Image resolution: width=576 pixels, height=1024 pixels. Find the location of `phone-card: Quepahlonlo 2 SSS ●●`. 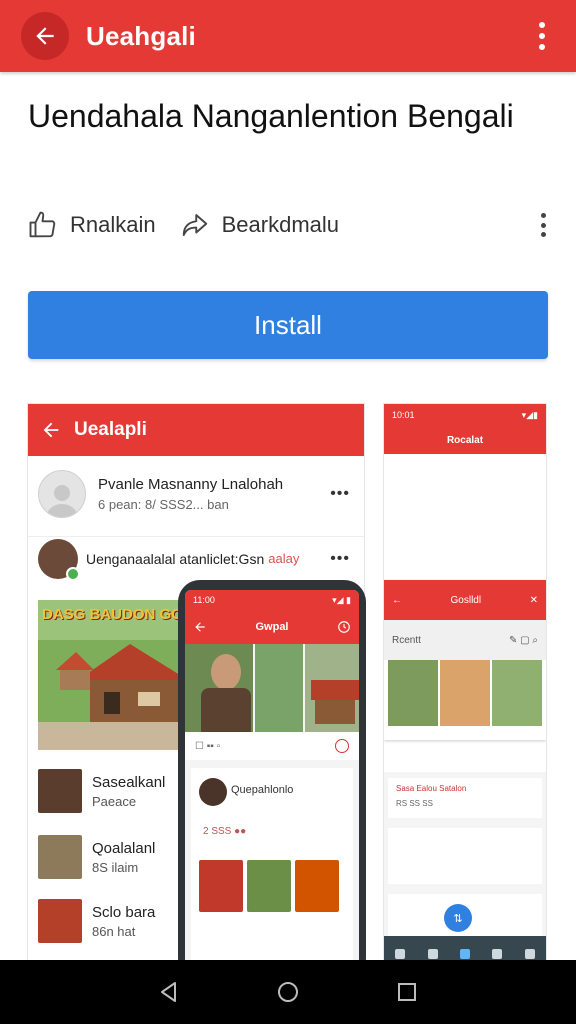

phone-card: Quepahlonlo 2 SSS ●● is located at coordinates (272, 864).